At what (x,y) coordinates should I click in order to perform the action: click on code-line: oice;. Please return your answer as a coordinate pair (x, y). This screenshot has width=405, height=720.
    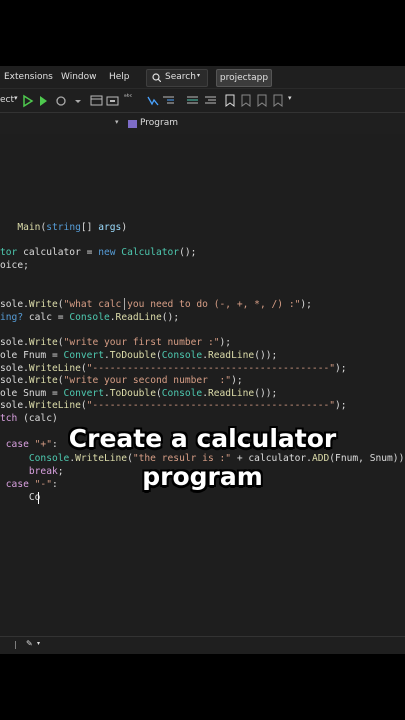
    Looking at the image, I should click on (14, 266).